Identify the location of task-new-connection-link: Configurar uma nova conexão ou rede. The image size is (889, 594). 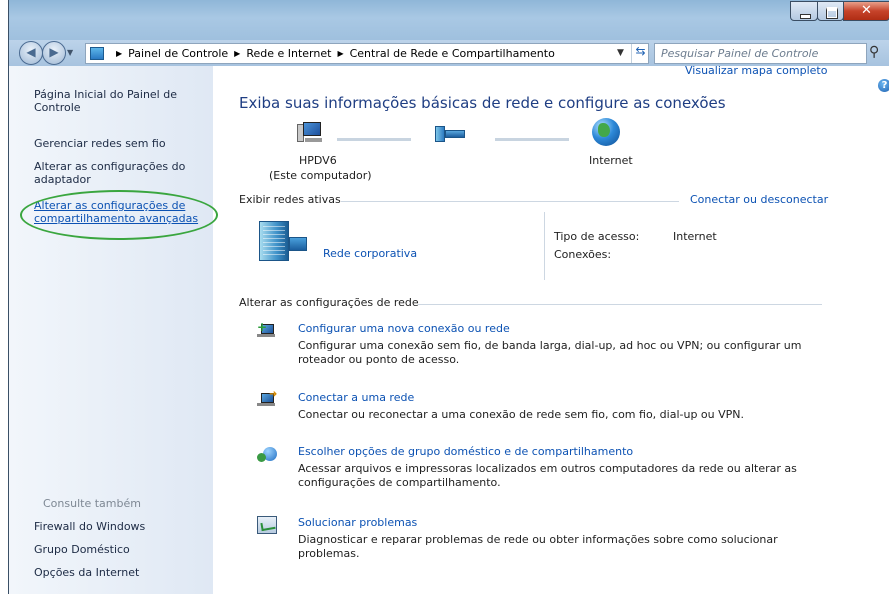
(404, 328).